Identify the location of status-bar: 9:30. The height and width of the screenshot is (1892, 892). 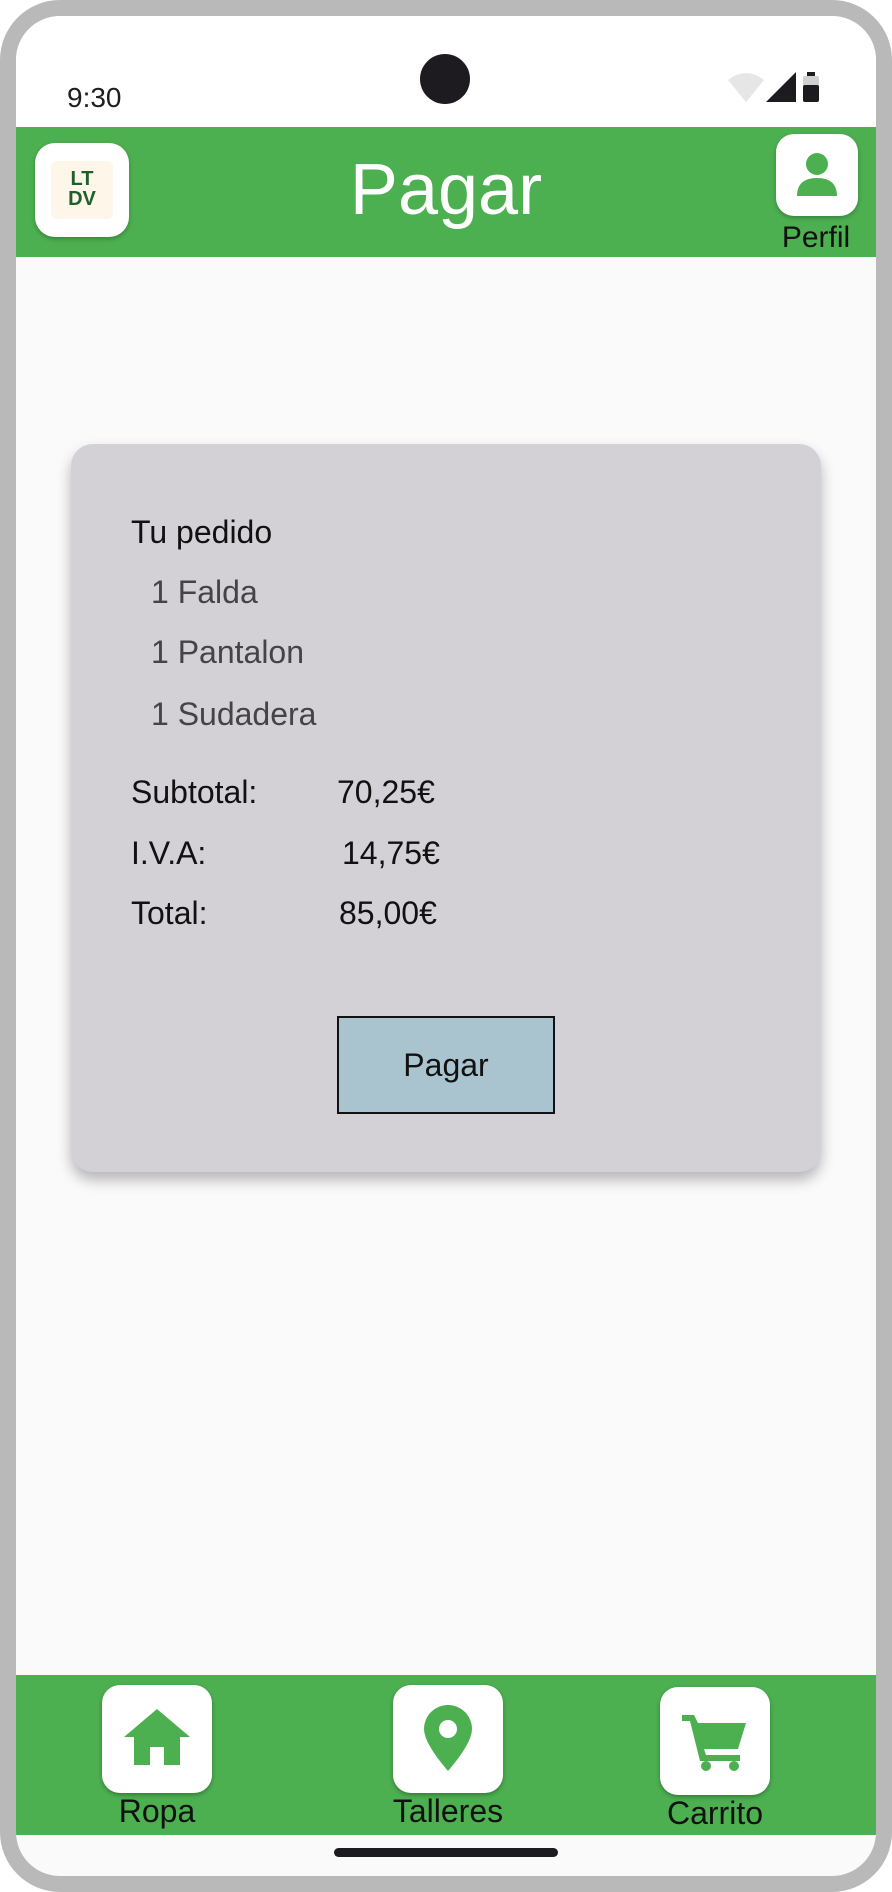
(446, 71).